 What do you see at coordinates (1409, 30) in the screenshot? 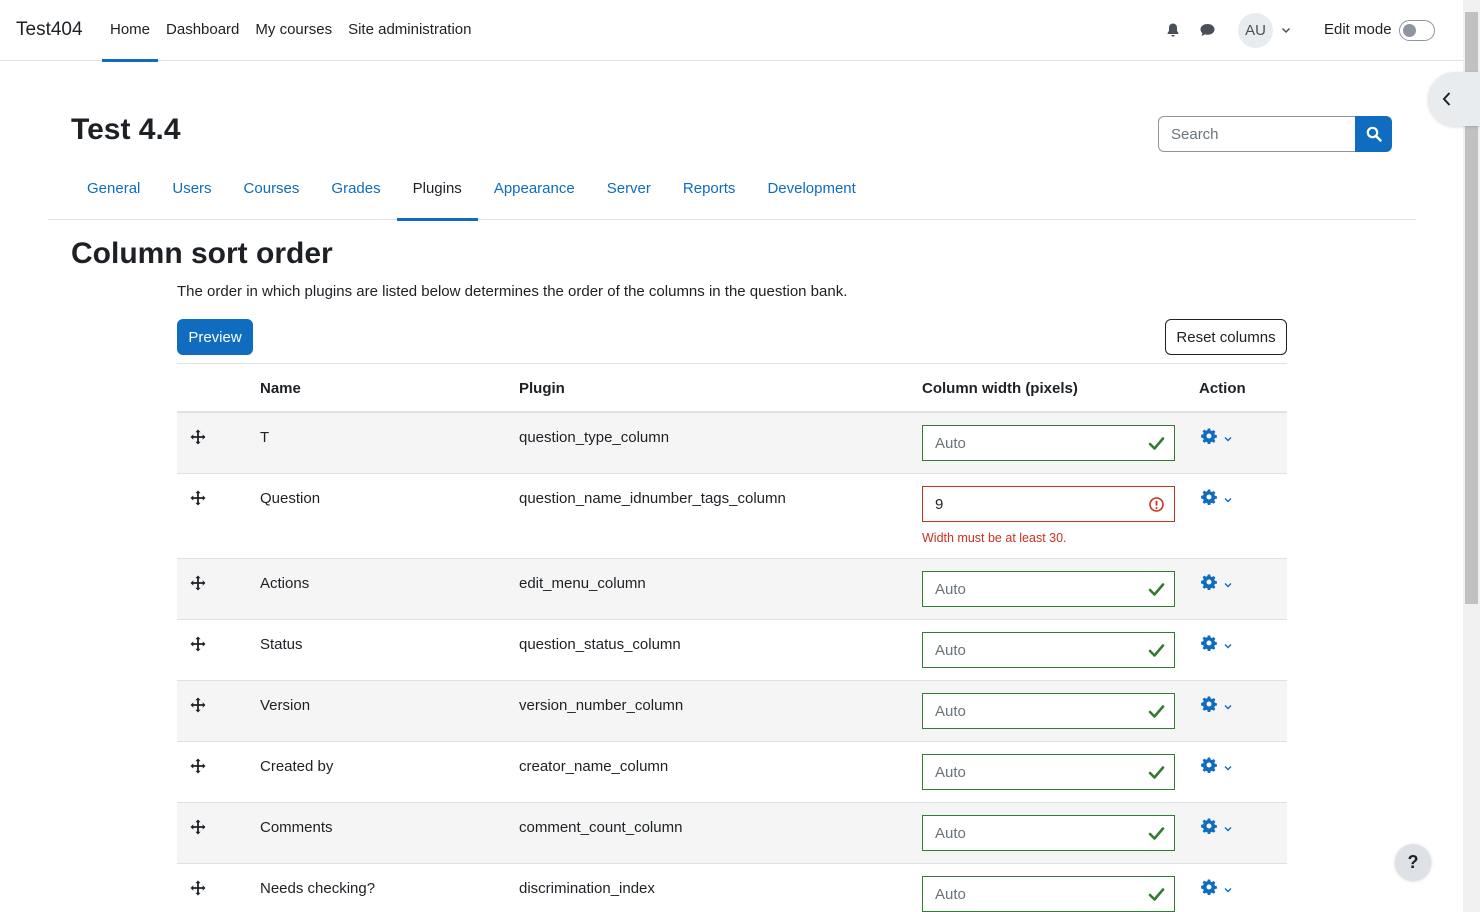
I see `toggle-knob` at bounding box center [1409, 30].